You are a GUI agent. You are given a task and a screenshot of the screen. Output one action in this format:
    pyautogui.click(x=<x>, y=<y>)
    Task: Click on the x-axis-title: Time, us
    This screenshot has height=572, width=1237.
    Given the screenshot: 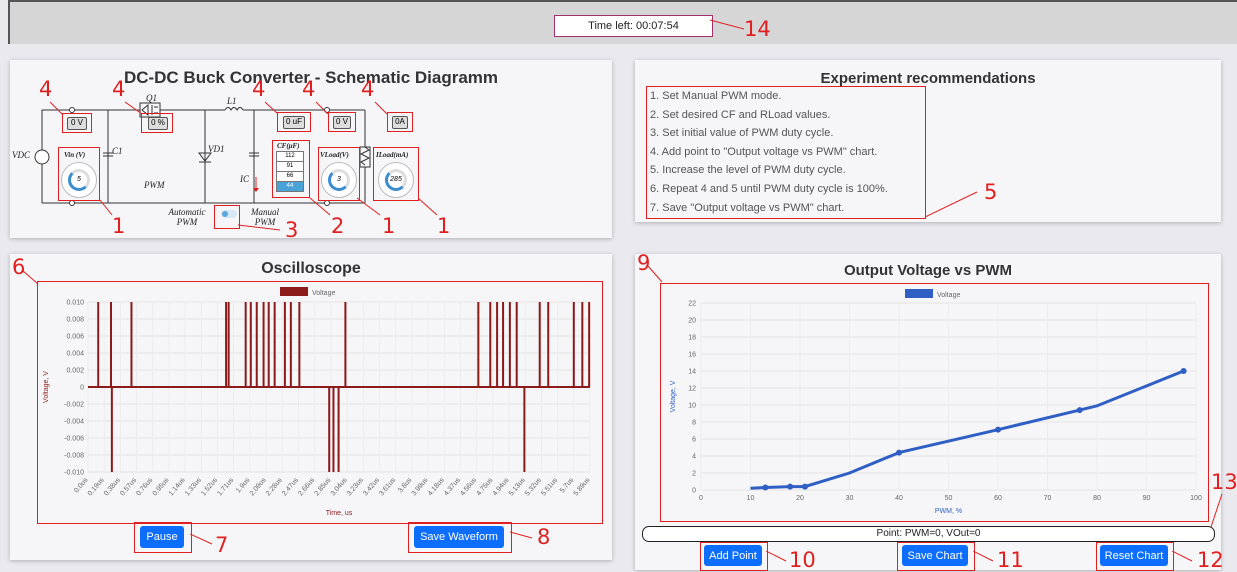 What is the action you would take?
    pyautogui.click(x=339, y=513)
    